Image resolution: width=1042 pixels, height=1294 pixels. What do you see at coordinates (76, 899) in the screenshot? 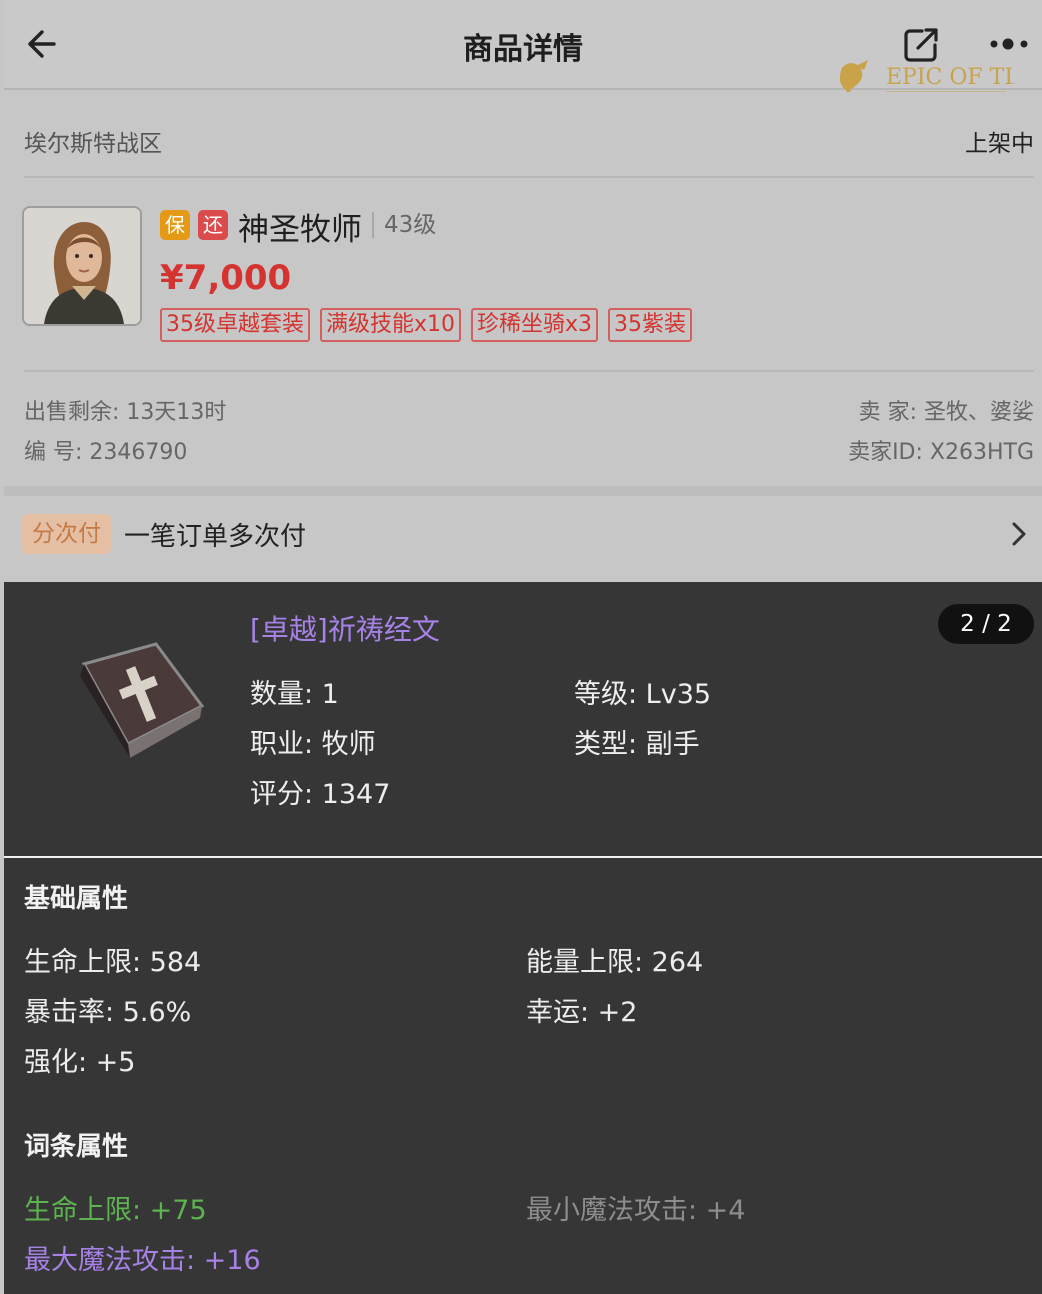
I see `base-attributes-title: 基础属性` at bounding box center [76, 899].